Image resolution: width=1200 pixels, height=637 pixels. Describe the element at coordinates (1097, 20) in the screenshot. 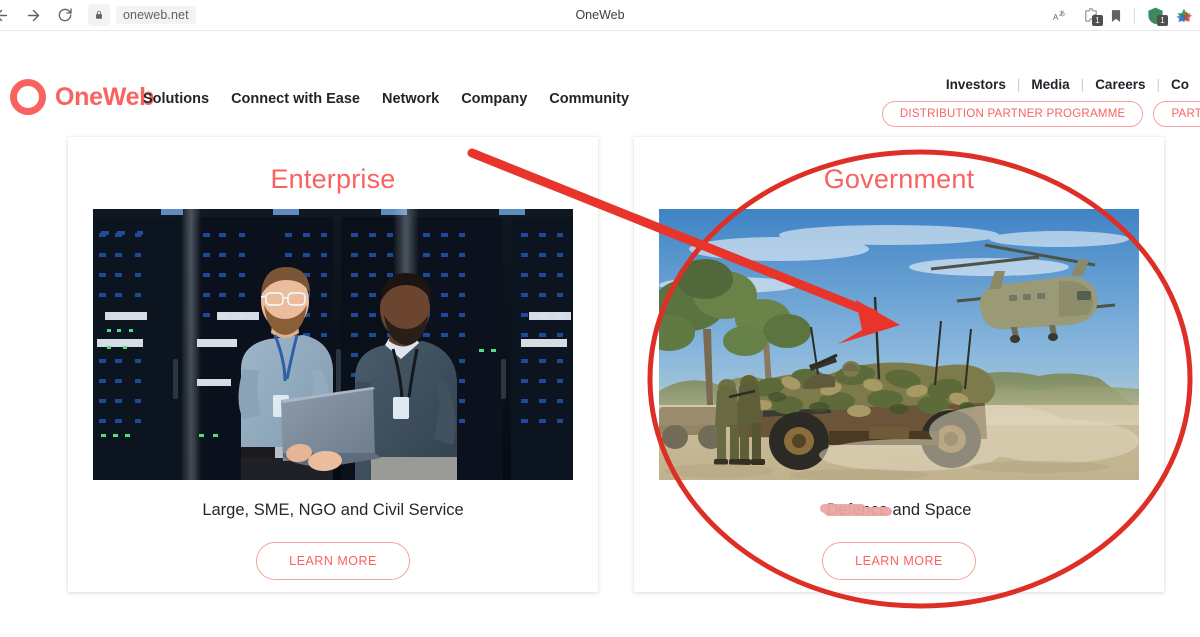

I see `extensions-badge-count: 1` at that location.